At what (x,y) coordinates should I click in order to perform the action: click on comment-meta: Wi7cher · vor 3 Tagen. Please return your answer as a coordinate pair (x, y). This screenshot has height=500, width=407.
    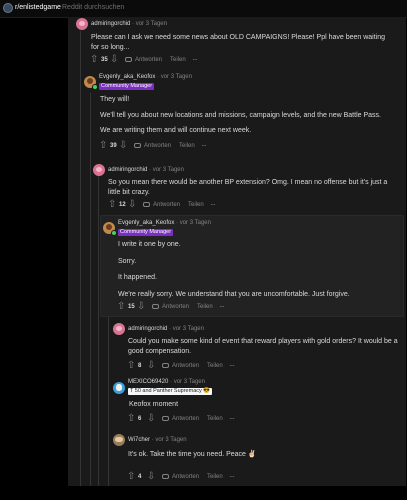
    Looking at the image, I should click on (157, 440).